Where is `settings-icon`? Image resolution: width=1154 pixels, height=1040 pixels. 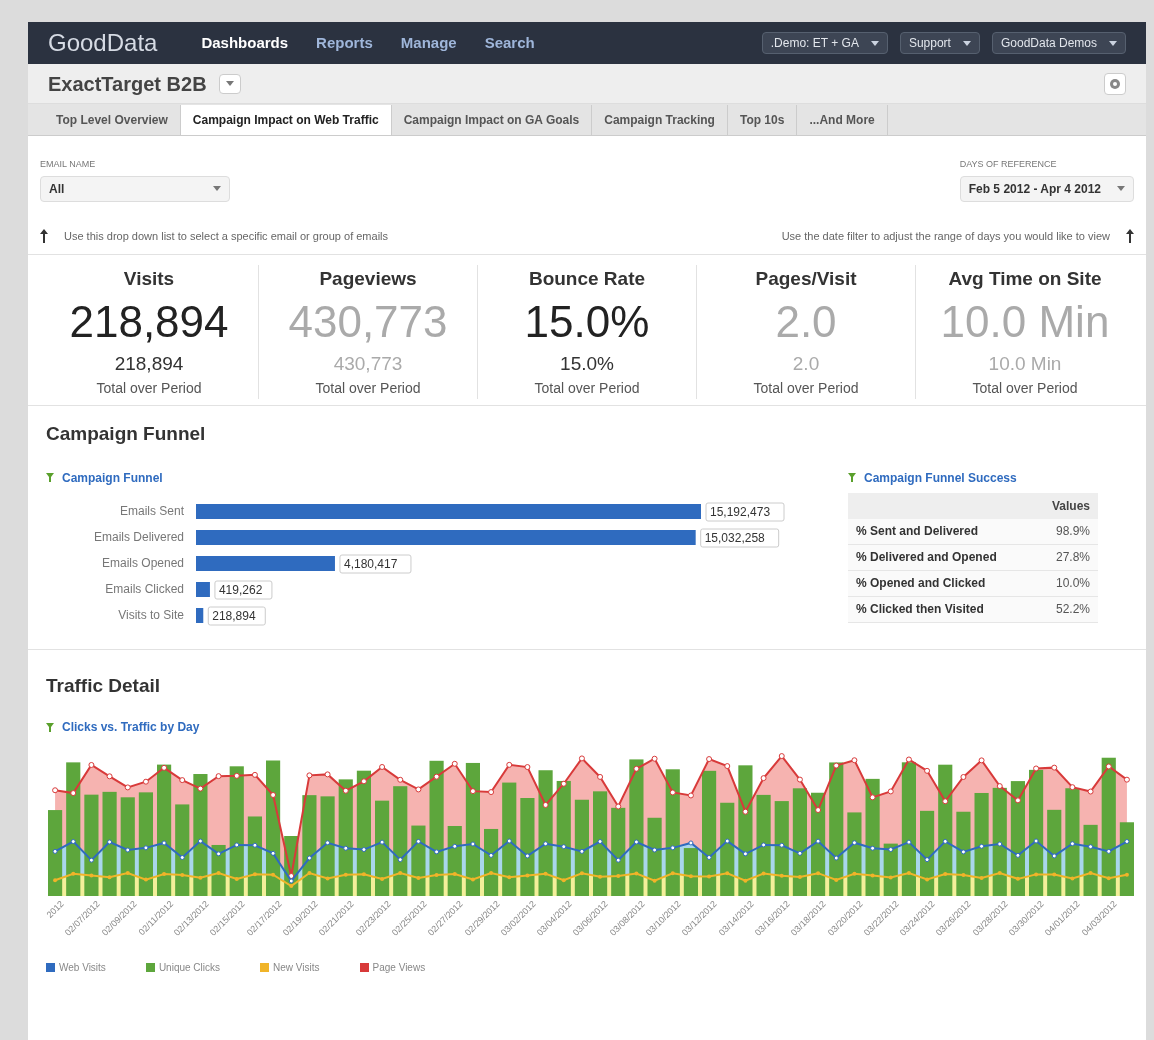 settings-icon is located at coordinates (1115, 83).